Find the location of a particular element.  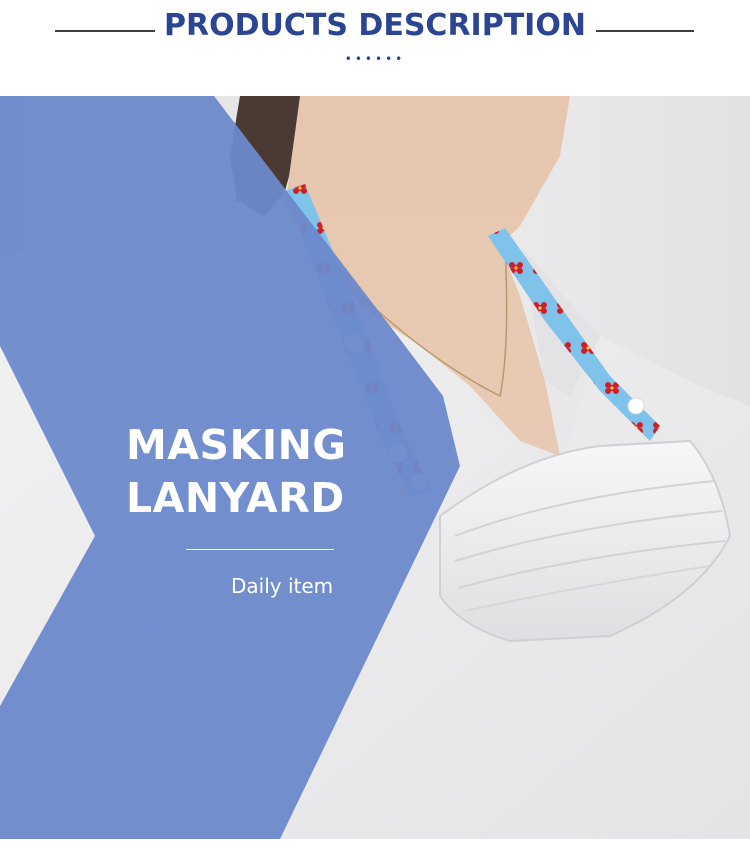

hero-divider is located at coordinates (260, 549).